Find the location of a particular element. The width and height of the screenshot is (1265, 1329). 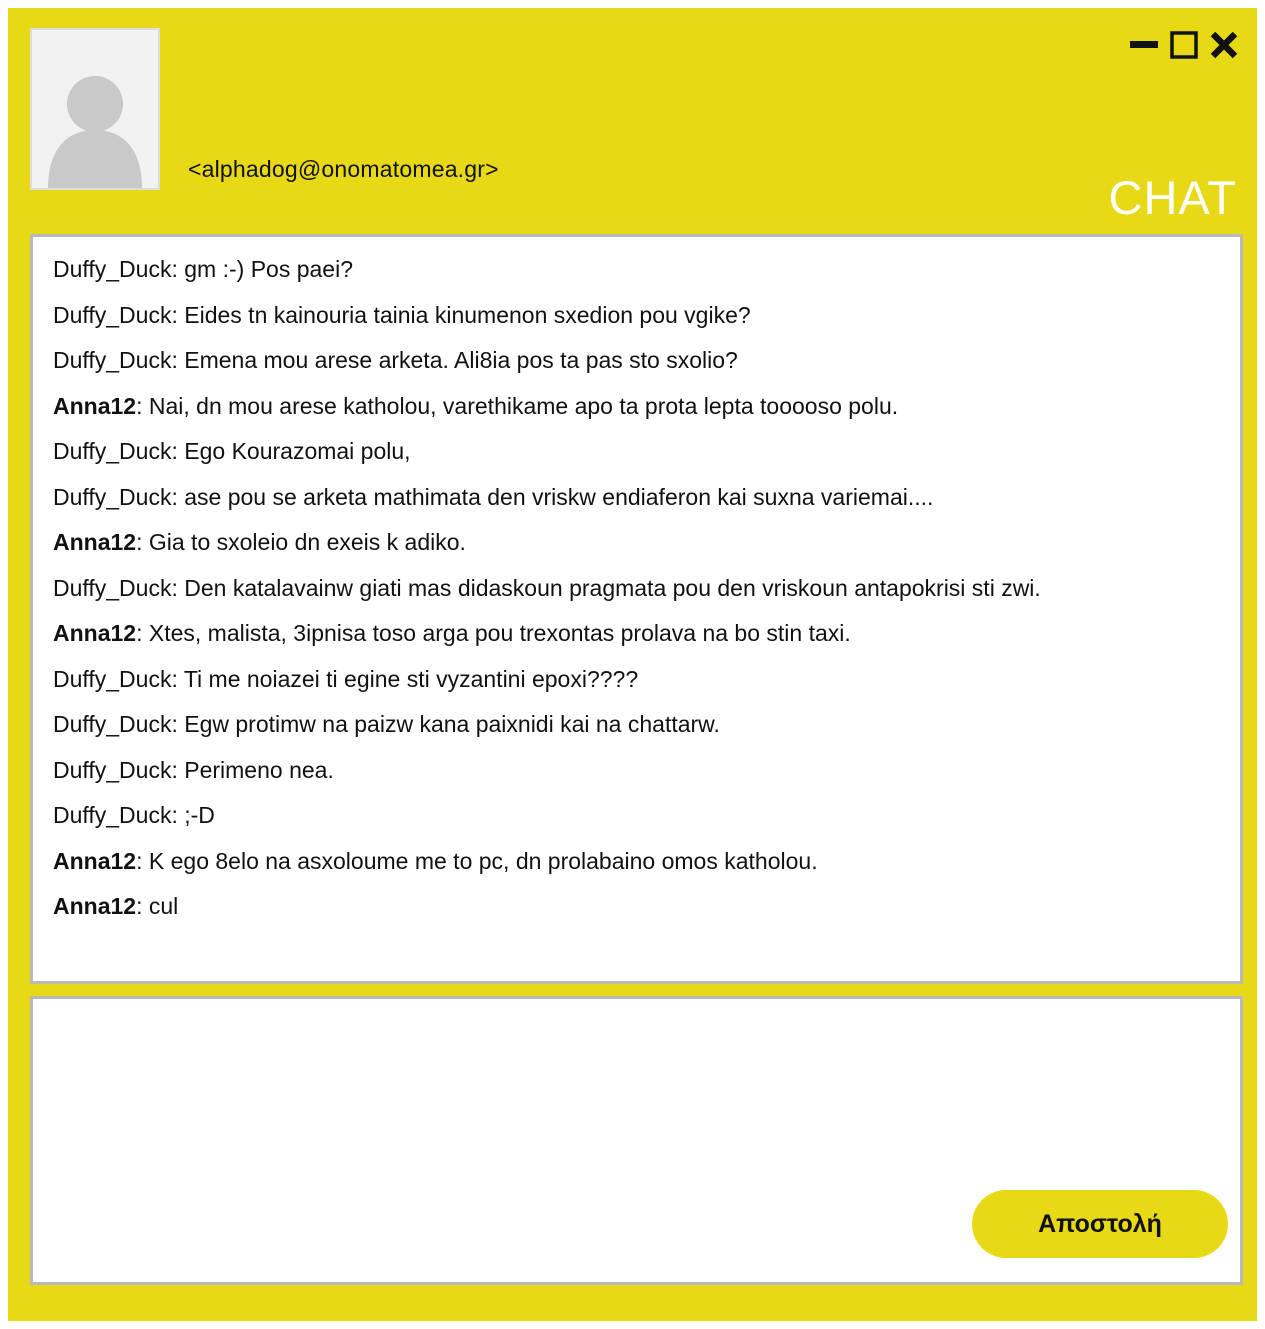

message-text: : gm :-) Pos paei? is located at coordinates (262, 269).